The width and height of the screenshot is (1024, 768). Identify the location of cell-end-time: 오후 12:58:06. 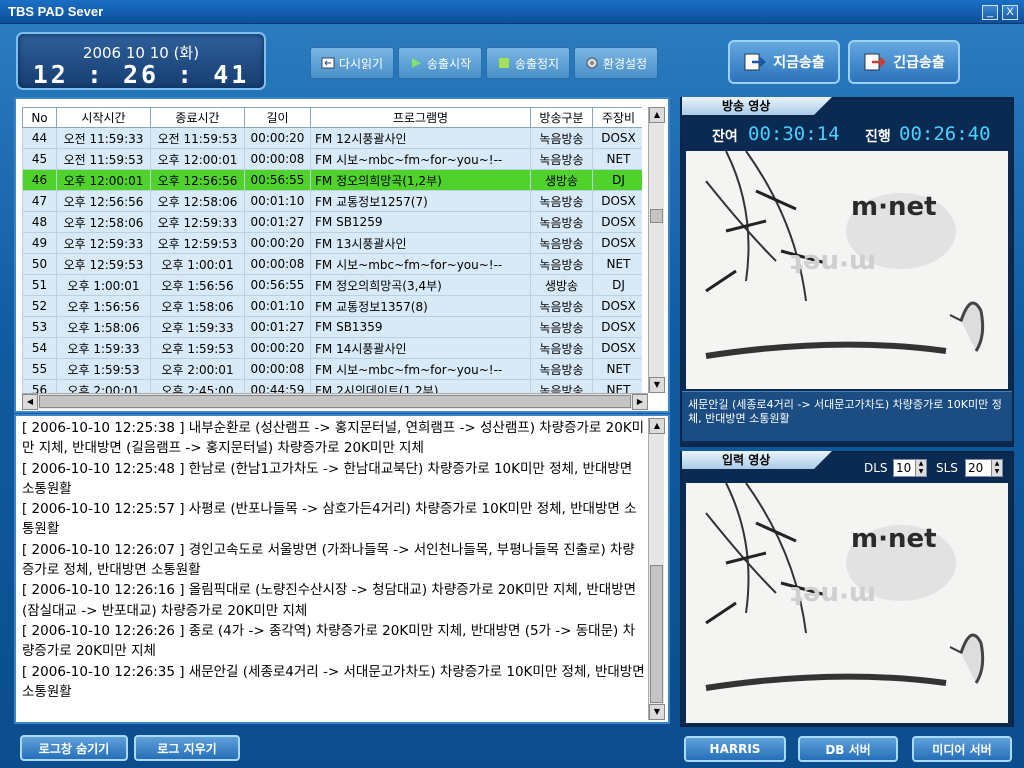
(197, 201).